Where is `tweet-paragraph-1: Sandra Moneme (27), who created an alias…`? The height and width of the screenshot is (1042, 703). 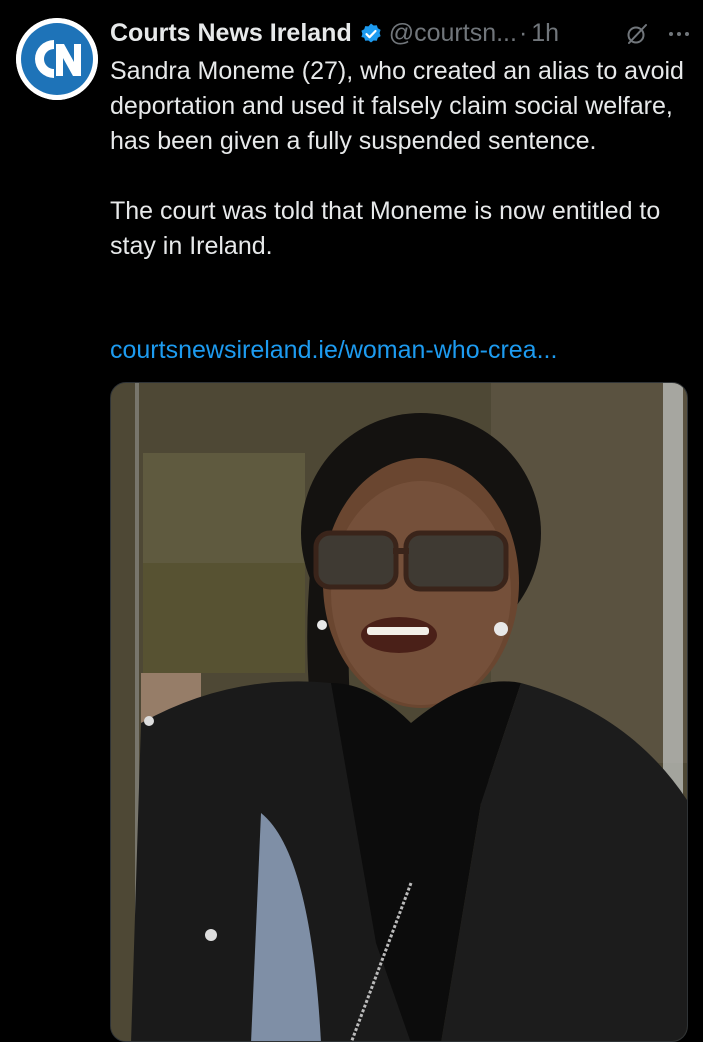 tweet-paragraph-1: Sandra Moneme (27), who created an alias… is located at coordinates (397, 106).